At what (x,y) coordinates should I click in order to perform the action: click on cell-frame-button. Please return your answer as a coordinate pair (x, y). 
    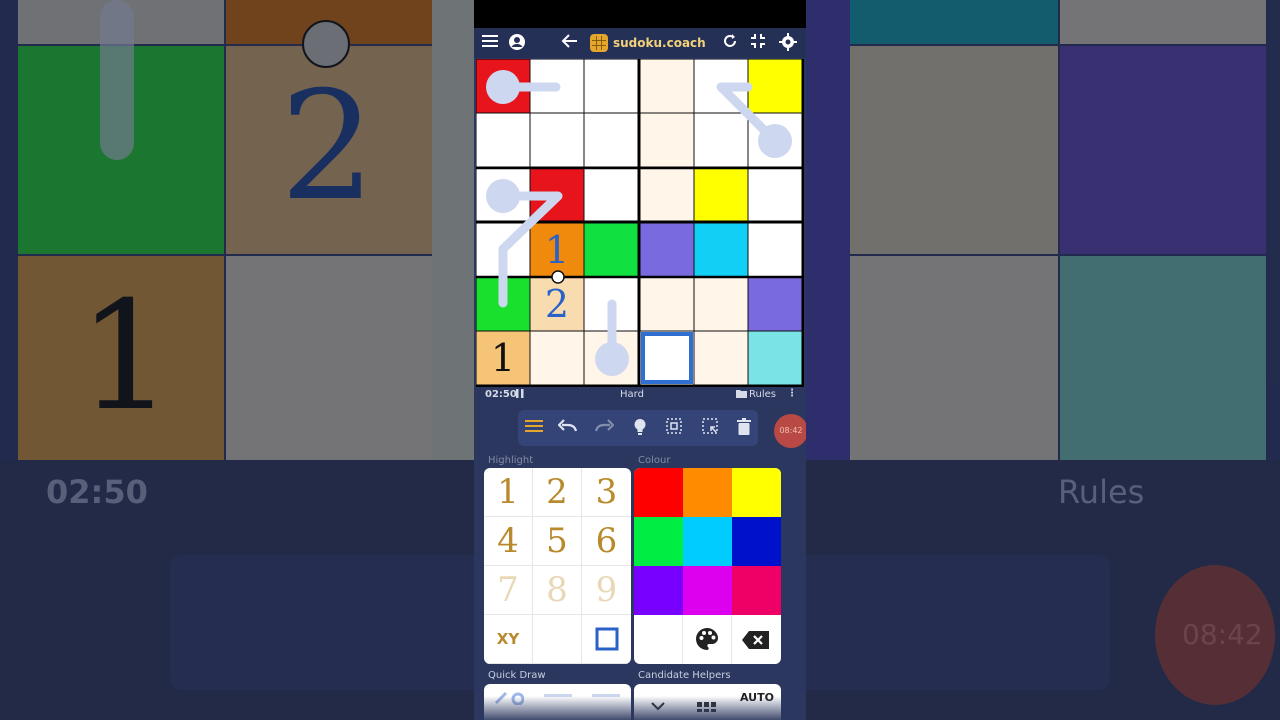
    Looking at the image, I should click on (606, 639).